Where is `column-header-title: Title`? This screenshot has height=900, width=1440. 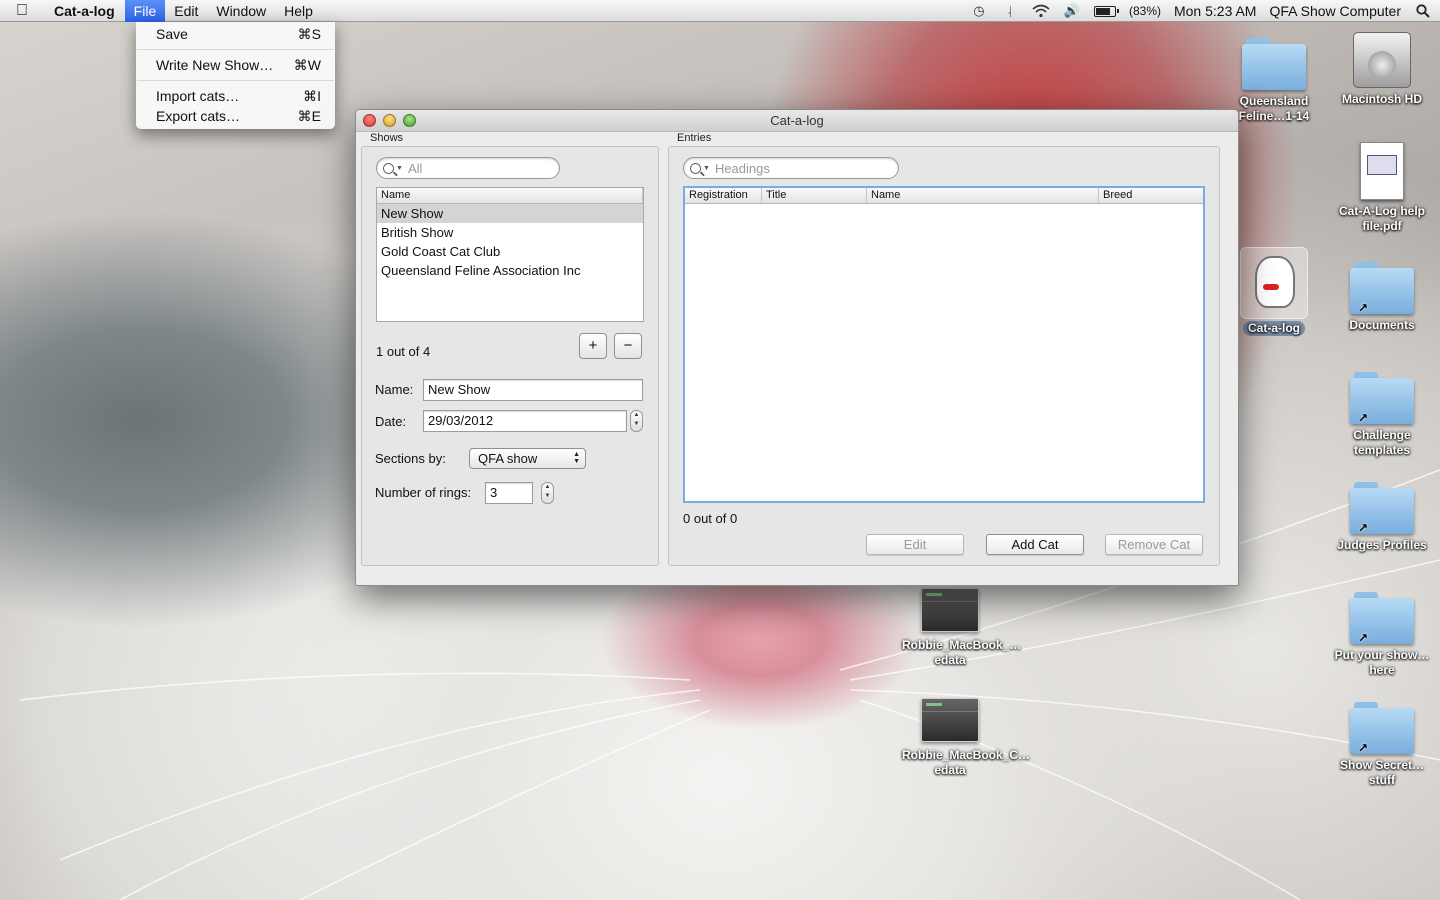 column-header-title: Title is located at coordinates (814, 195).